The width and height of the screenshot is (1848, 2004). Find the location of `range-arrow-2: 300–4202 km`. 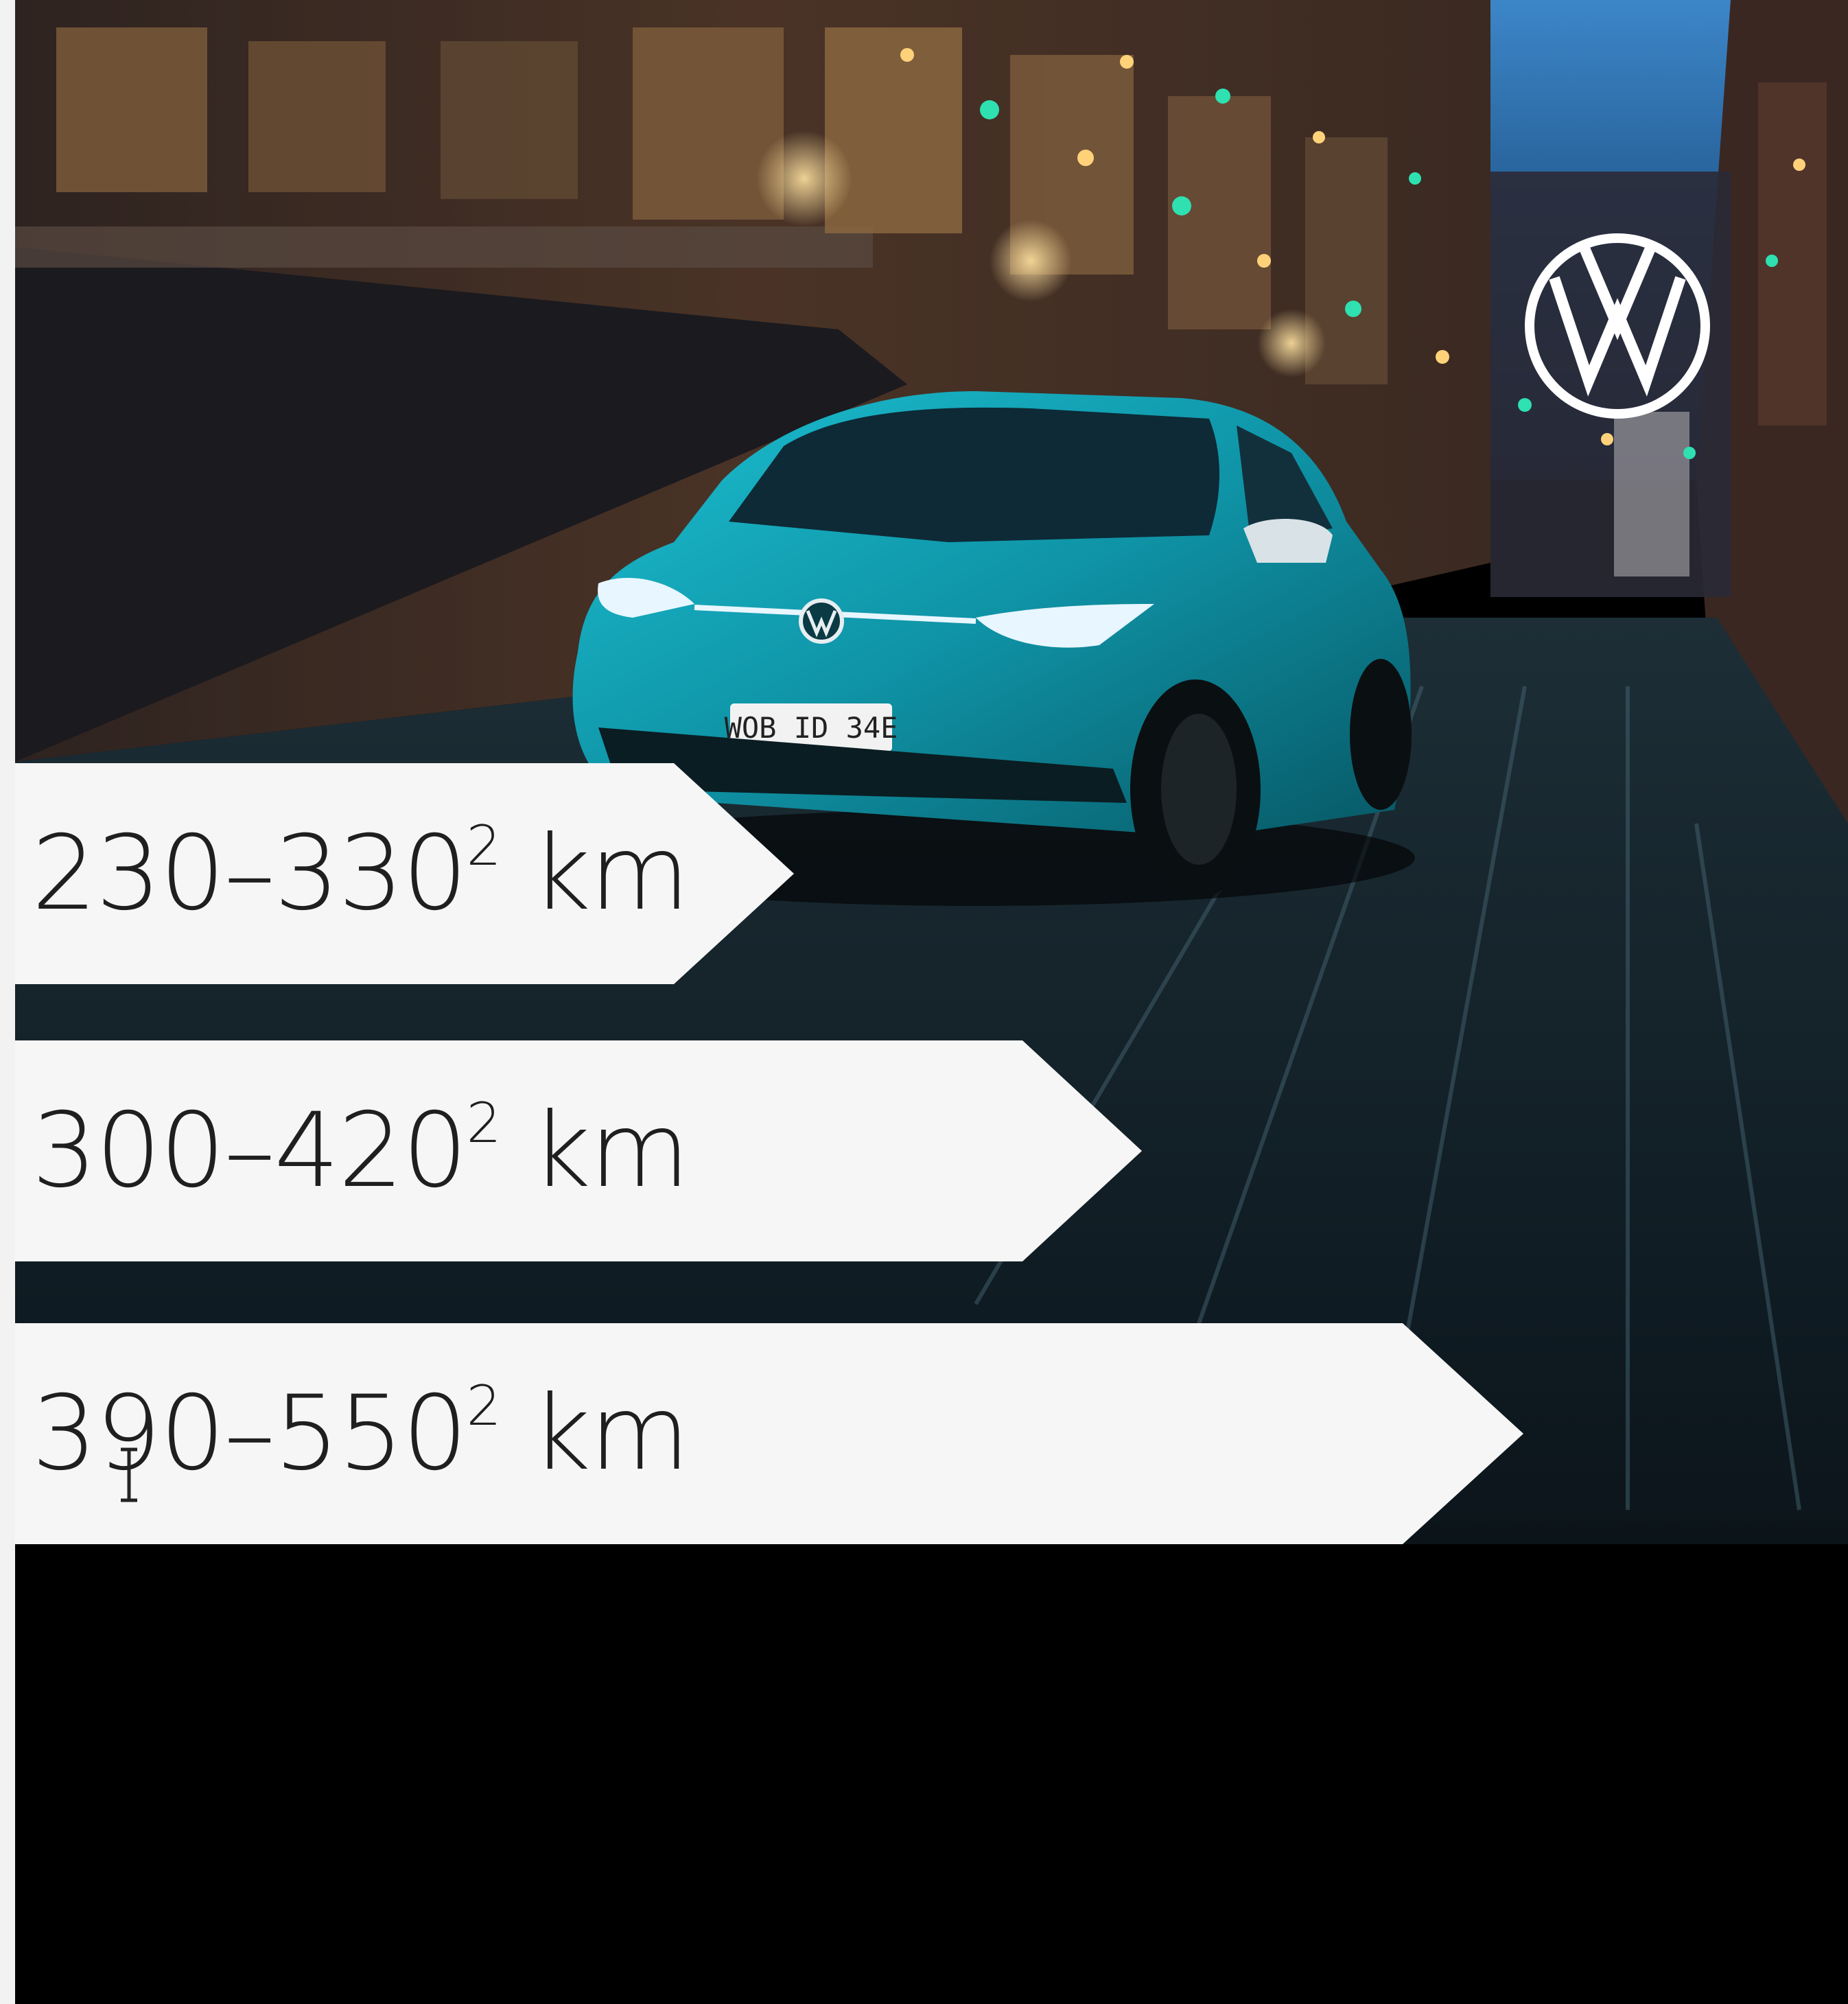

range-arrow-2: 300–4202 km is located at coordinates (578, 1151).